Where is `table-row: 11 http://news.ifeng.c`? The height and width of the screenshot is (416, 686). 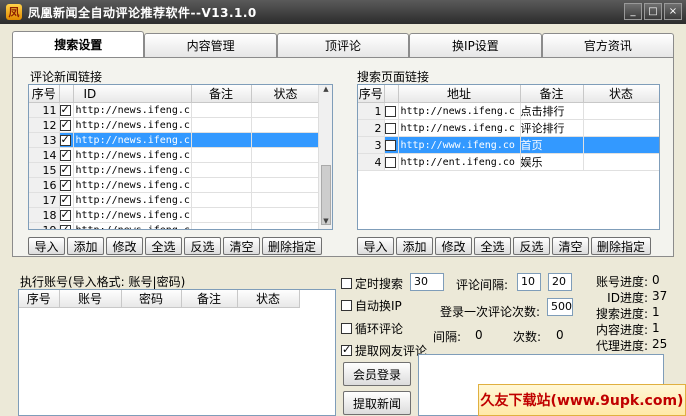
table-row: 11 http://news.ifeng.c is located at coordinates (175, 110).